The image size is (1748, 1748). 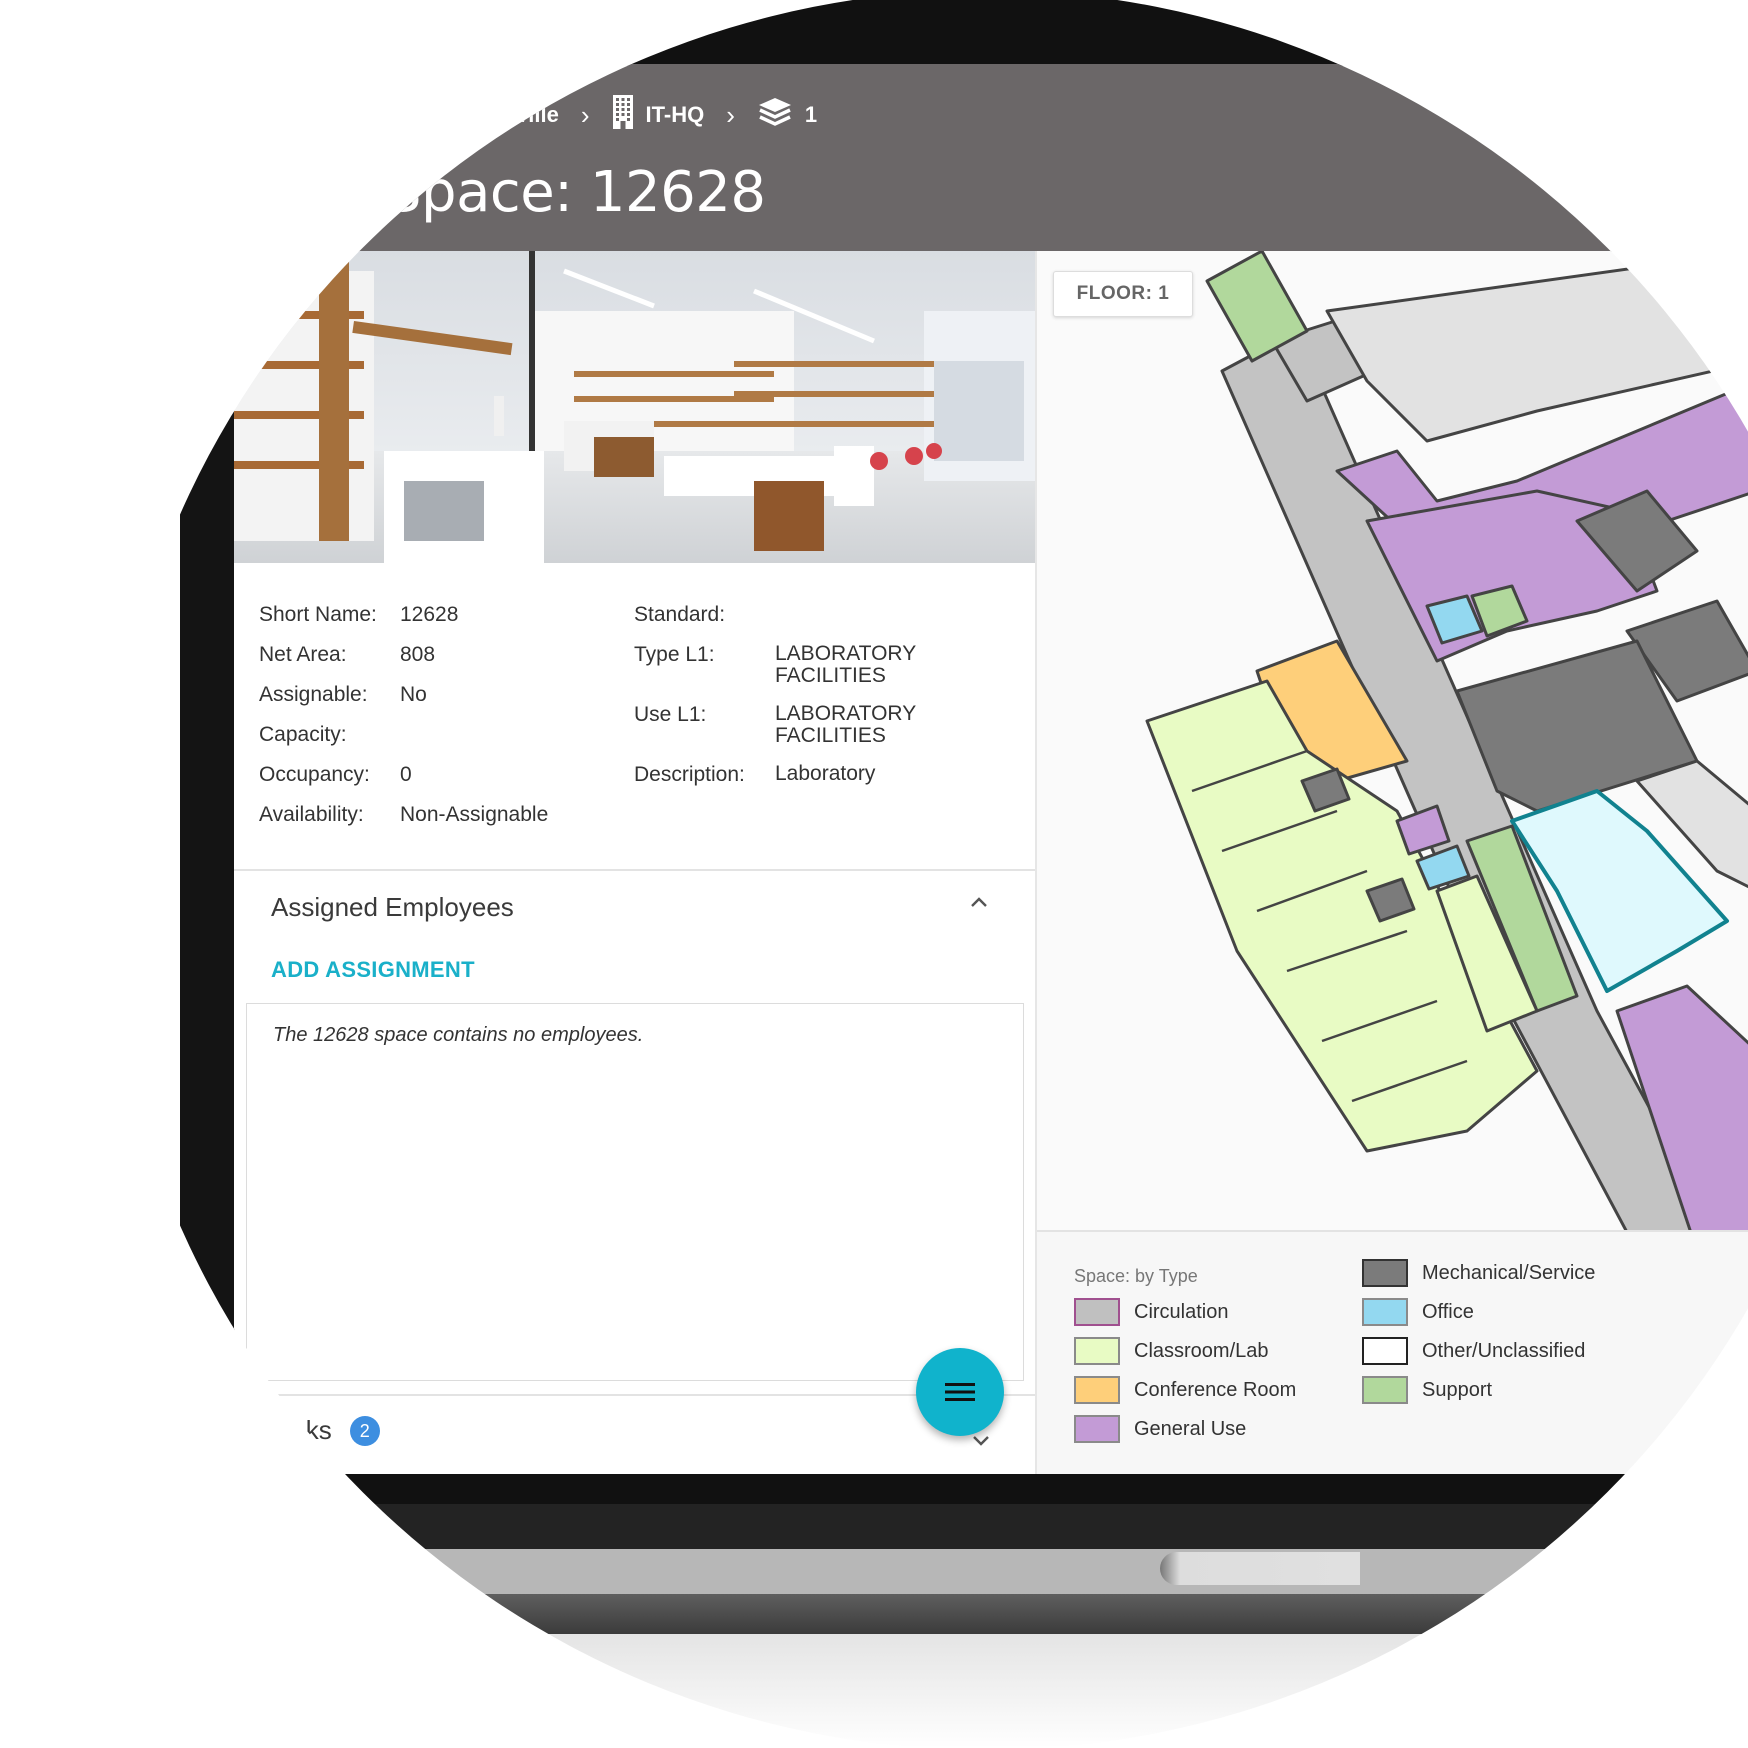 I want to click on menu-icon, so click(x=960, y=1392).